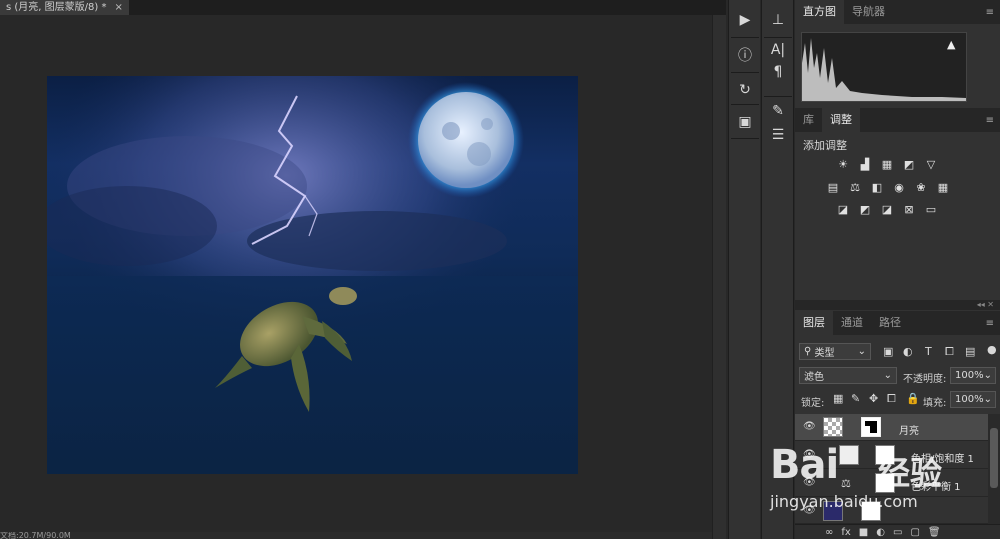 Image resolution: width=1000 pixels, height=539 pixels. What do you see at coordinates (824, 353) in the screenshot?
I see `layer-filter-value: 类型` at bounding box center [824, 353].